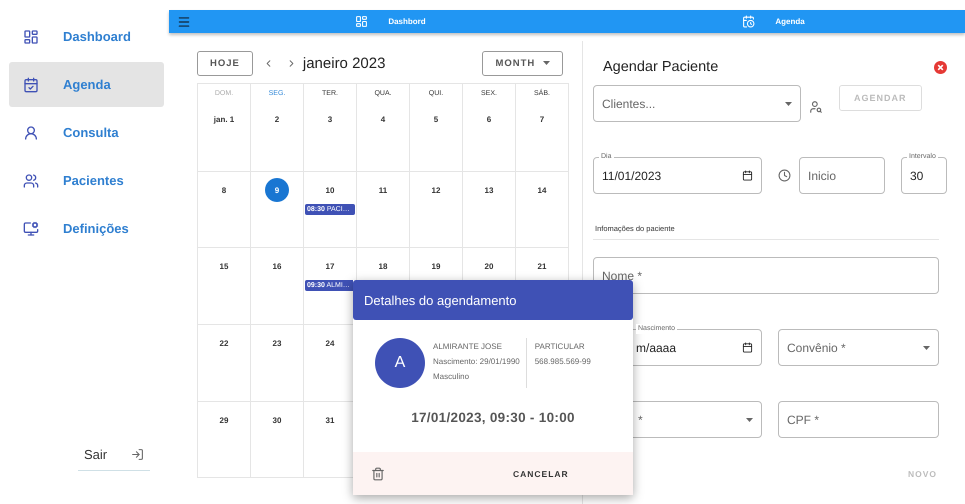  I want to click on cancel-button: CANCELAR, so click(541, 474).